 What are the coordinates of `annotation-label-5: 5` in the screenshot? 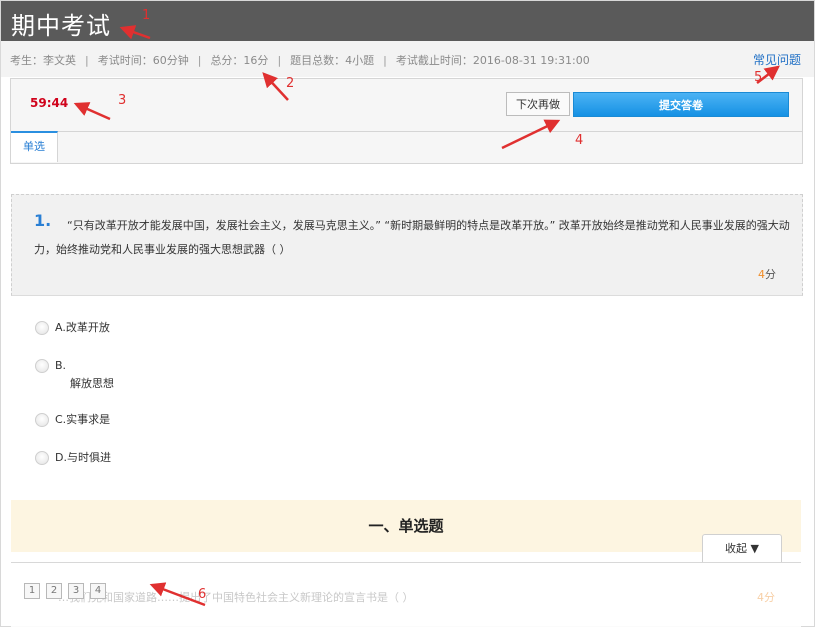 It's located at (758, 77).